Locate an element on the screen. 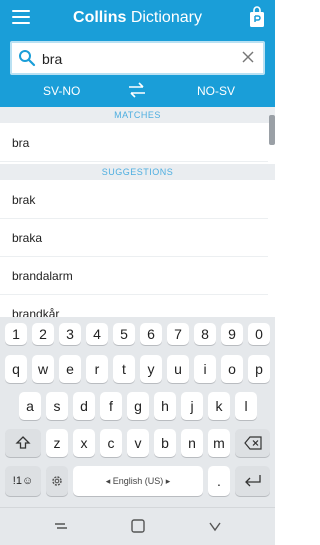 This screenshot has height=545, width=320. shift-icon is located at coordinates (23, 442).